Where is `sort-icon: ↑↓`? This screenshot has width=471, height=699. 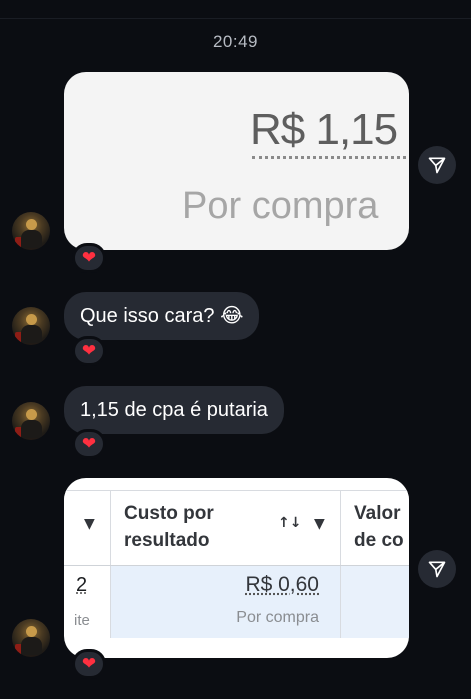
sort-icon: ↑↓ is located at coordinates (290, 523).